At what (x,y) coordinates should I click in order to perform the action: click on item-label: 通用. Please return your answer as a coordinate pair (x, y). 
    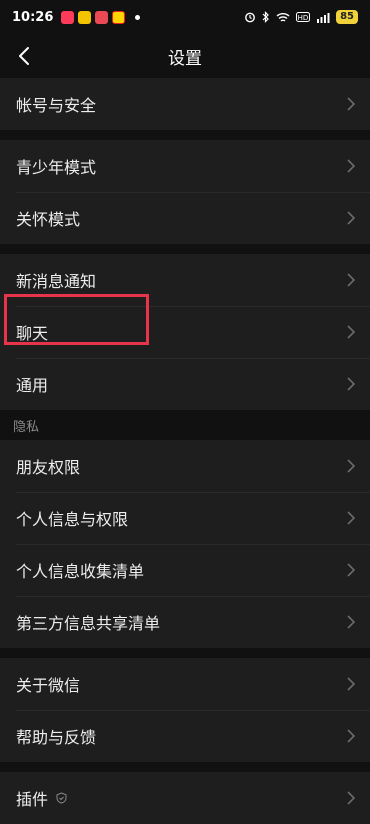
    Looking at the image, I should click on (32, 385).